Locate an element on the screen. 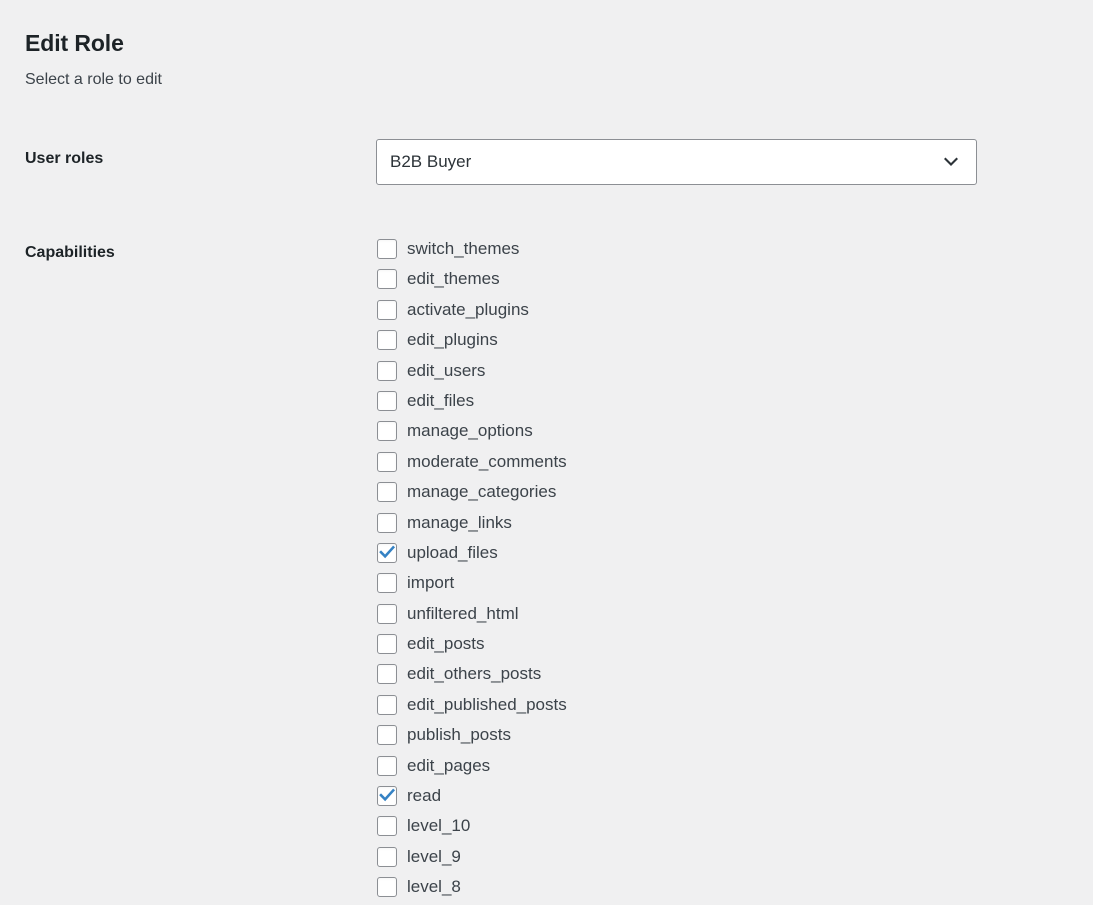 The image size is (1093, 905). capability-checkbox-publish_posts is located at coordinates (387, 735).